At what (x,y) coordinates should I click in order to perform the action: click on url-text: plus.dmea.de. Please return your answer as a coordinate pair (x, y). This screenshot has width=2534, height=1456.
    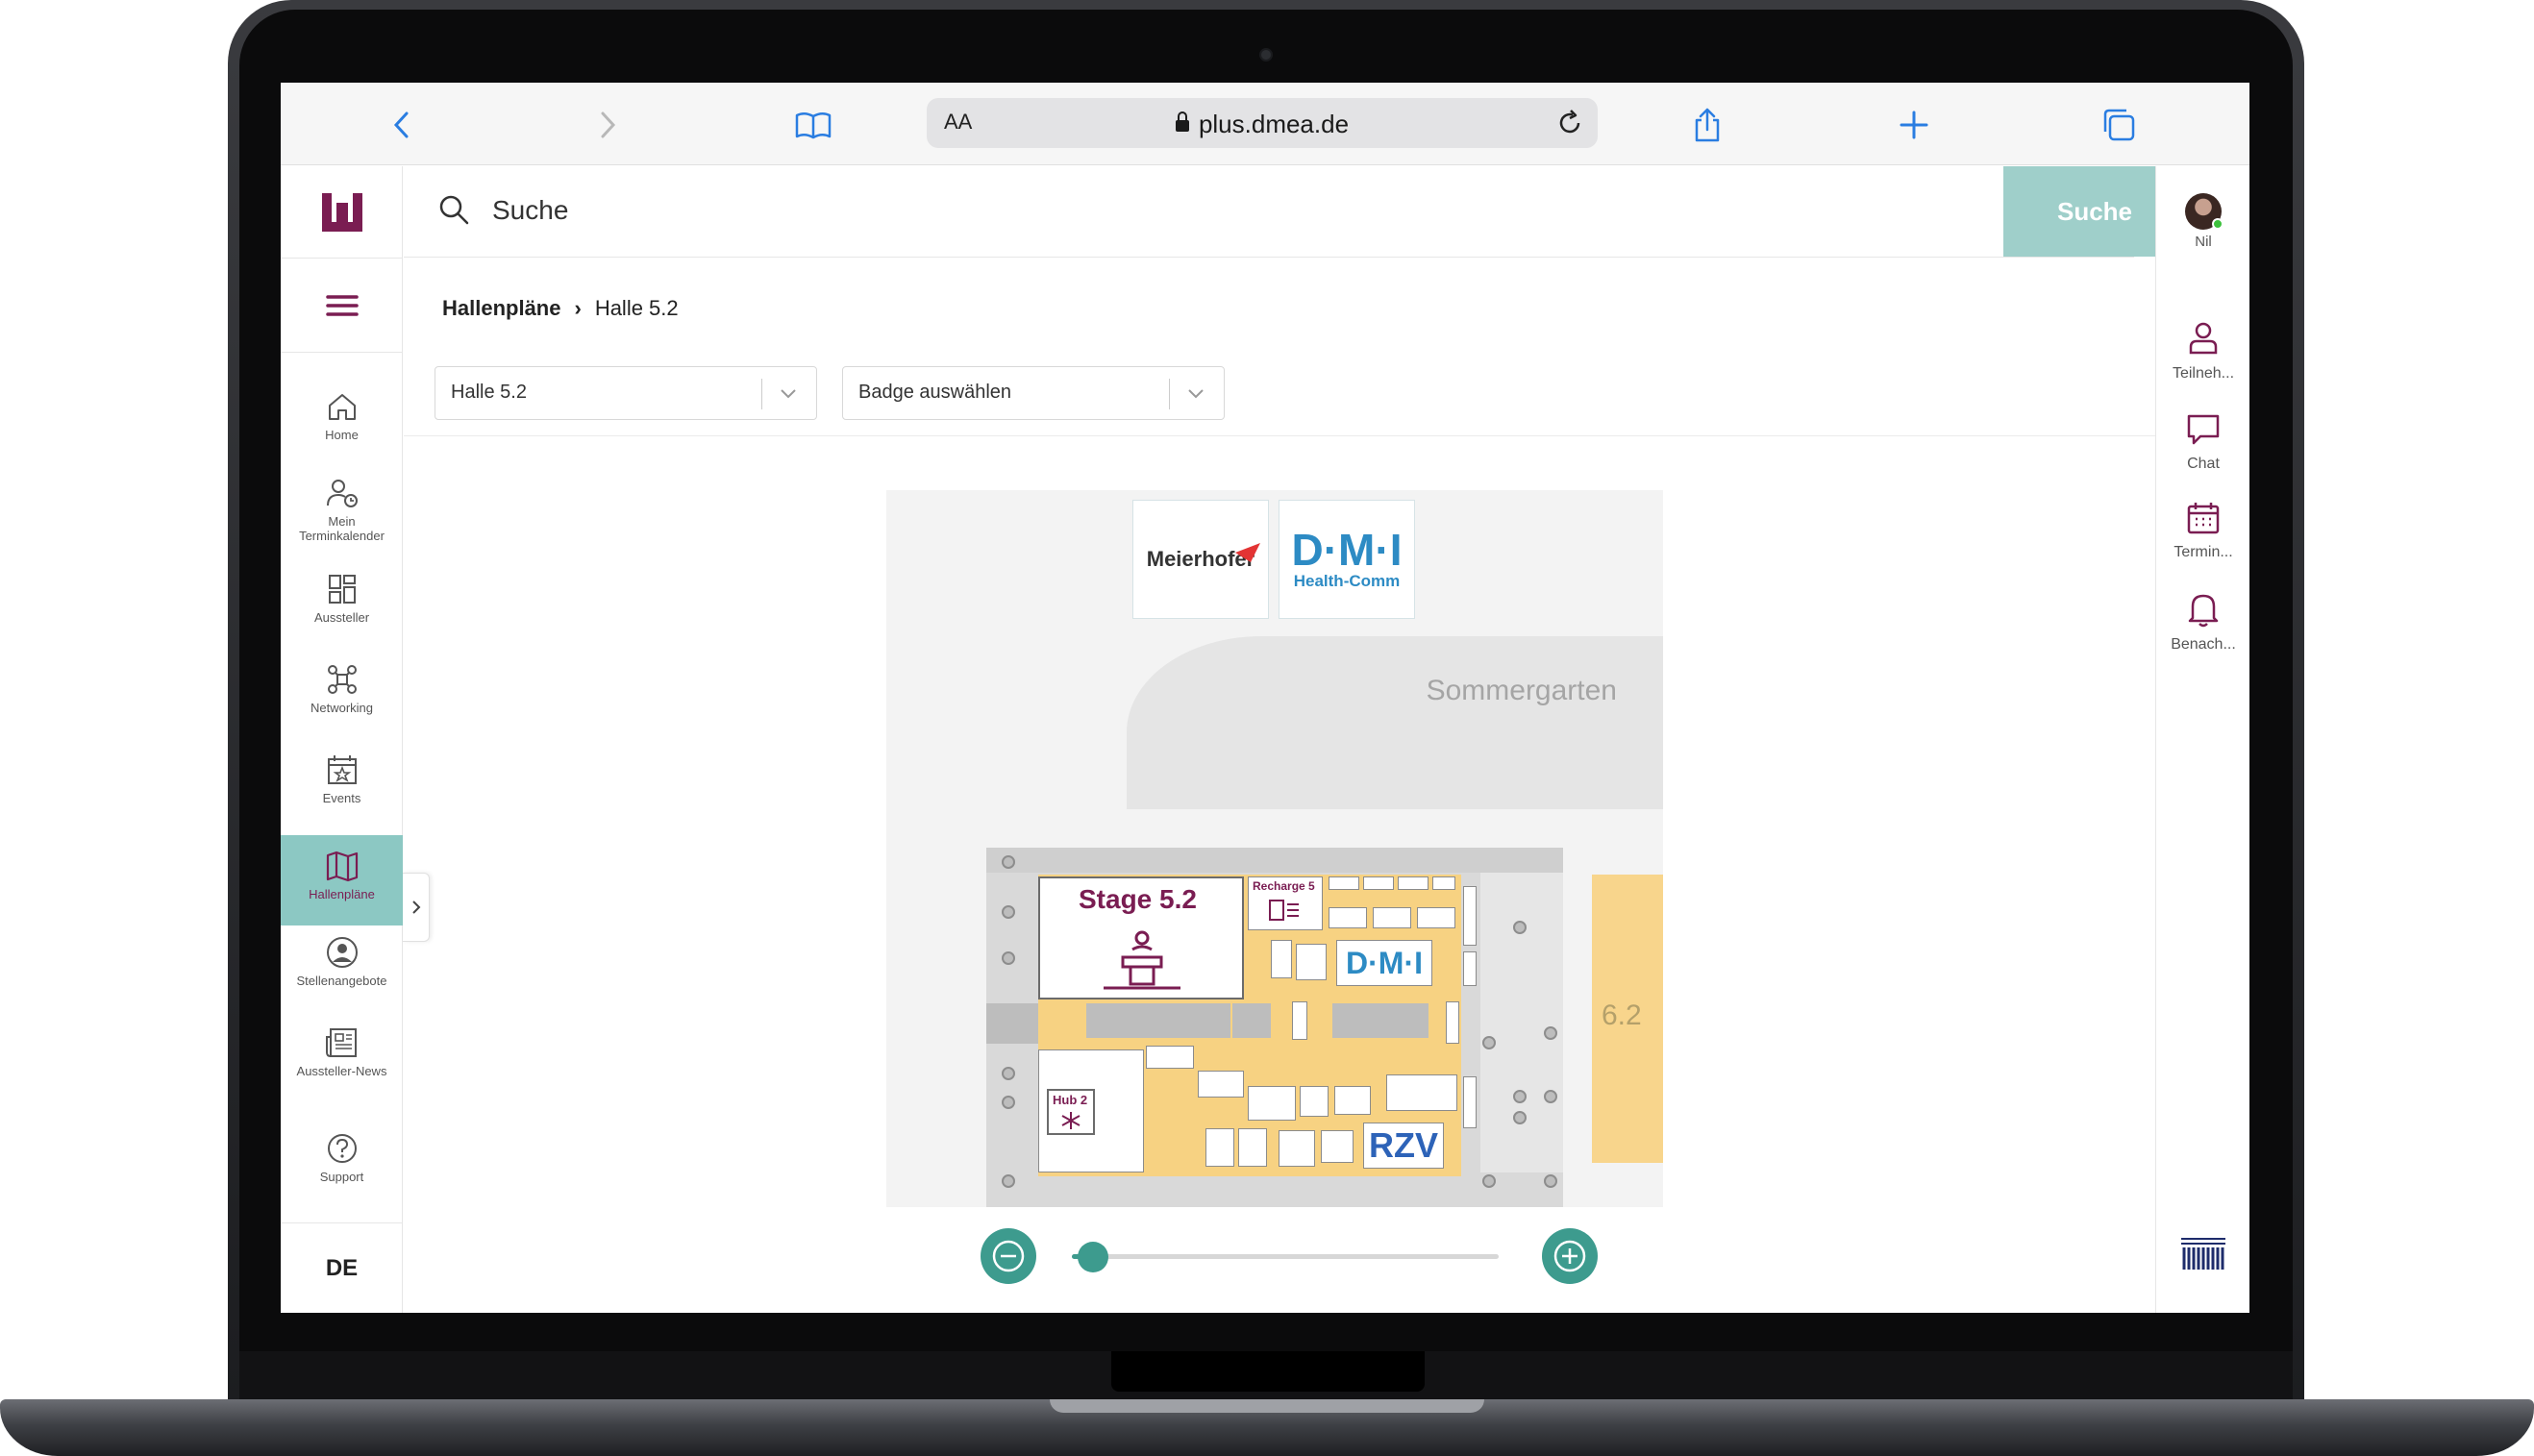
    Looking at the image, I should click on (1263, 124).